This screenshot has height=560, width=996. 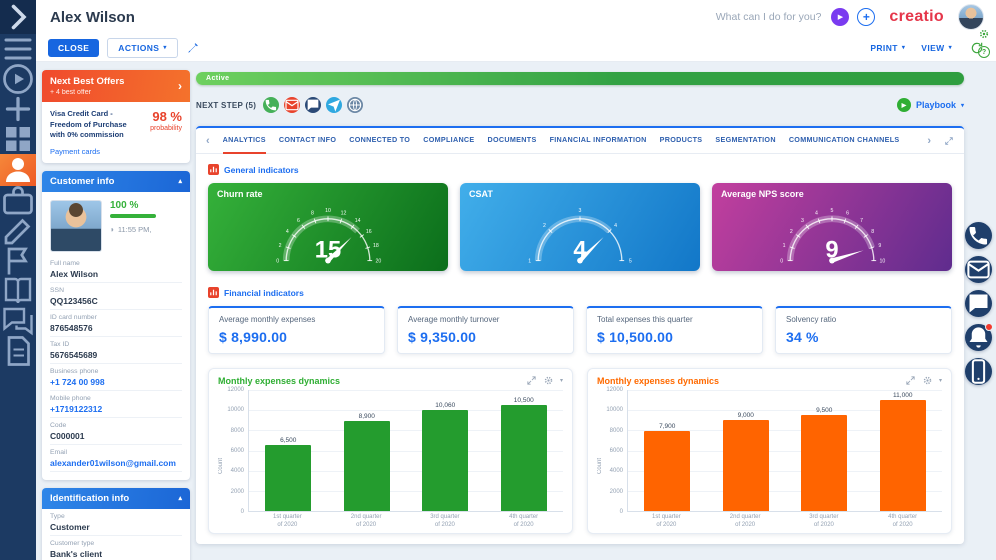 I want to click on channel-telegram-button, so click(x=334, y=105).